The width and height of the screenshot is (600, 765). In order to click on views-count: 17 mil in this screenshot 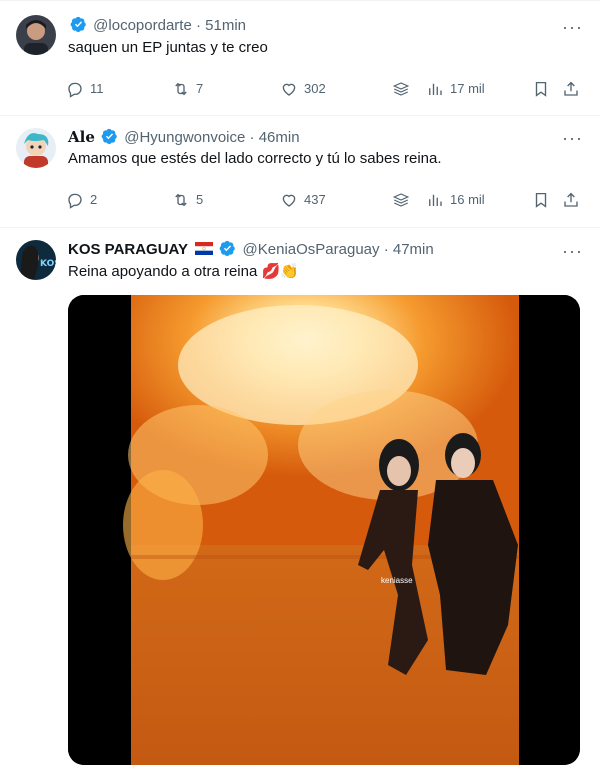, I will do `click(467, 88)`.